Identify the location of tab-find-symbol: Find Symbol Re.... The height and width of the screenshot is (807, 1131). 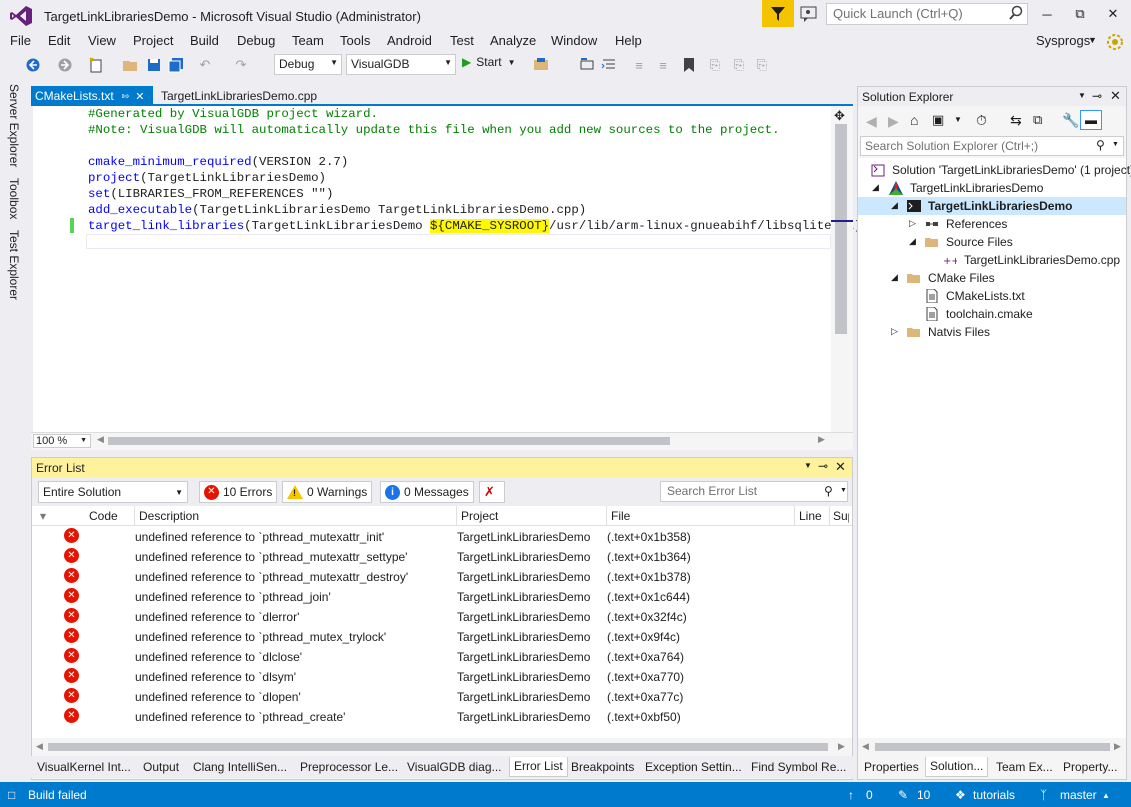
(798, 767).